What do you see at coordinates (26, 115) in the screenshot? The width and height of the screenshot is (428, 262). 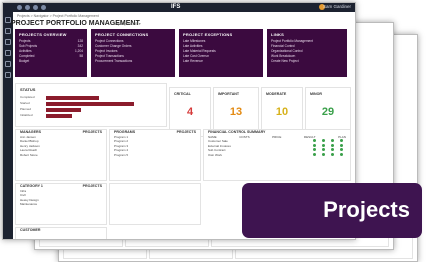 I see `status-bar-label: Initialized` at bounding box center [26, 115].